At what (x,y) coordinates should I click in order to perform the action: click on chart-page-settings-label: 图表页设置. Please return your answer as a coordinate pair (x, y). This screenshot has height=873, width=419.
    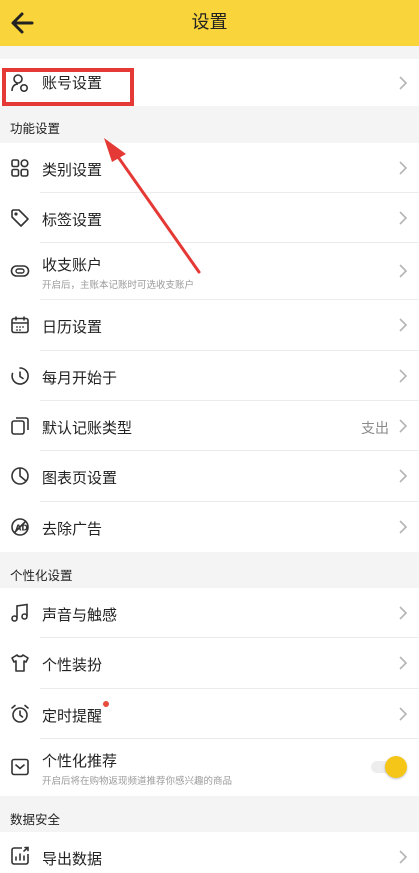
    Looking at the image, I should click on (80, 478).